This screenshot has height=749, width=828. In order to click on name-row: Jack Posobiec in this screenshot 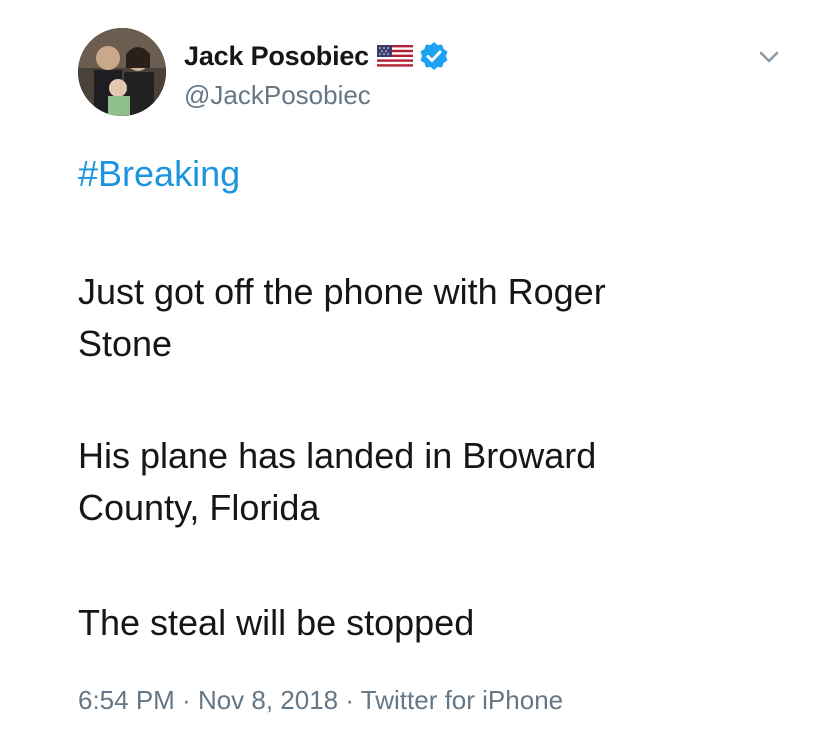, I will do `click(316, 56)`.